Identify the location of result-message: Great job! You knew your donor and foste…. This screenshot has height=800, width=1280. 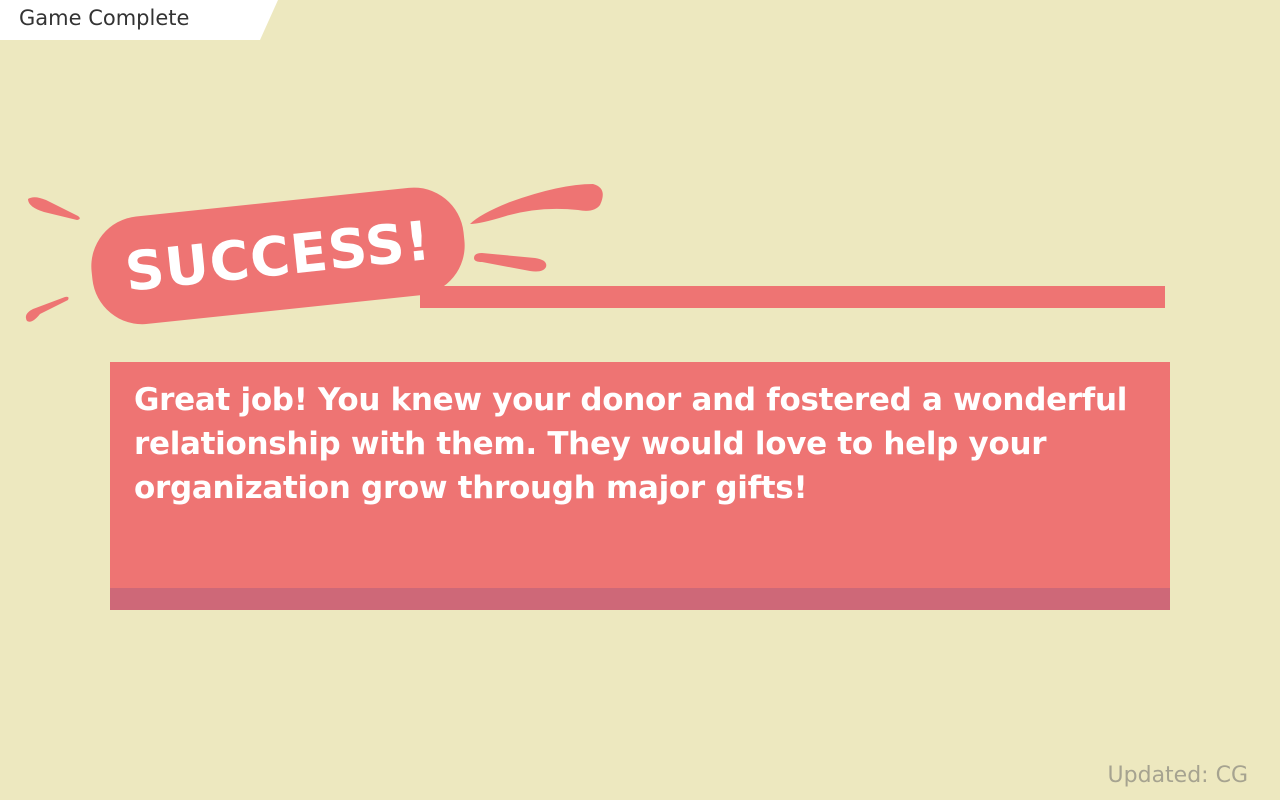
(631, 444).